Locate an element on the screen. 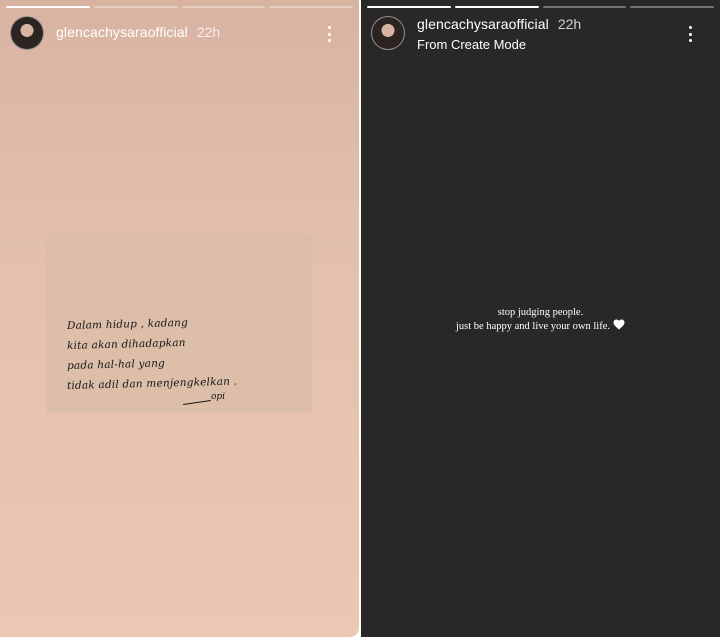 This screenshot has width=720, height=637. create-mode-label: From Create Mode is located at coordinates (499, 44).